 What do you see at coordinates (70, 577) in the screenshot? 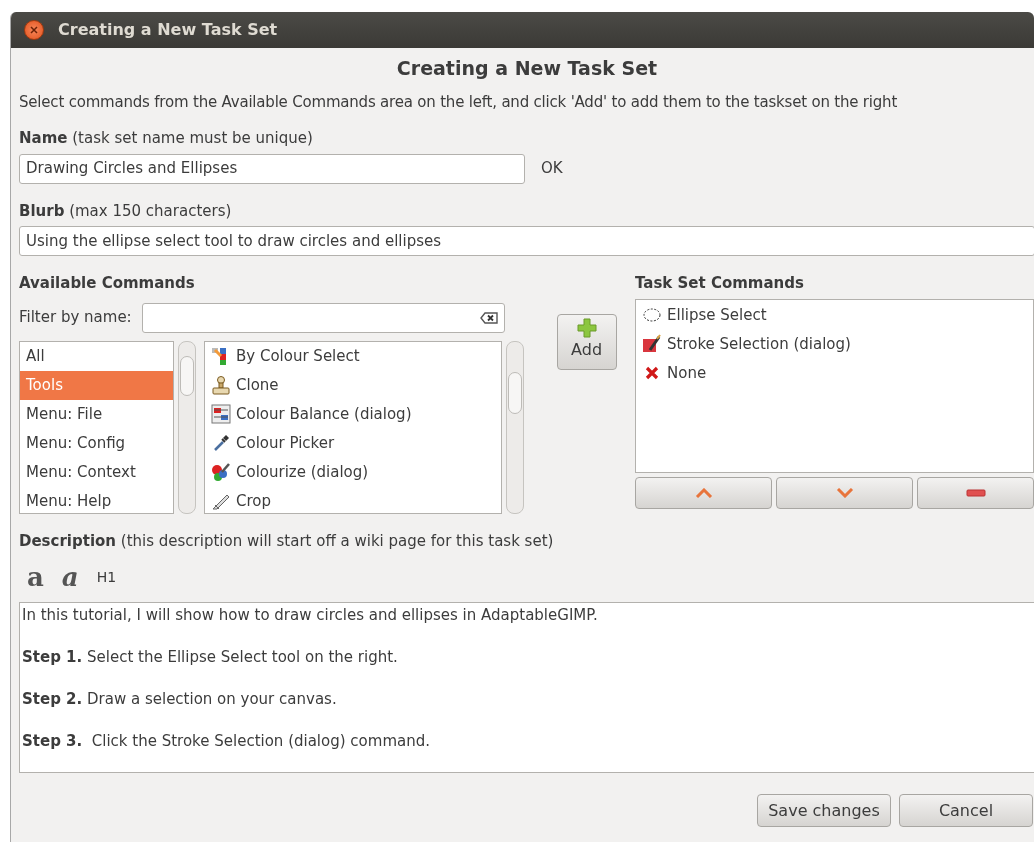
I see `italic-button: a` at bounding box center [70, 577].